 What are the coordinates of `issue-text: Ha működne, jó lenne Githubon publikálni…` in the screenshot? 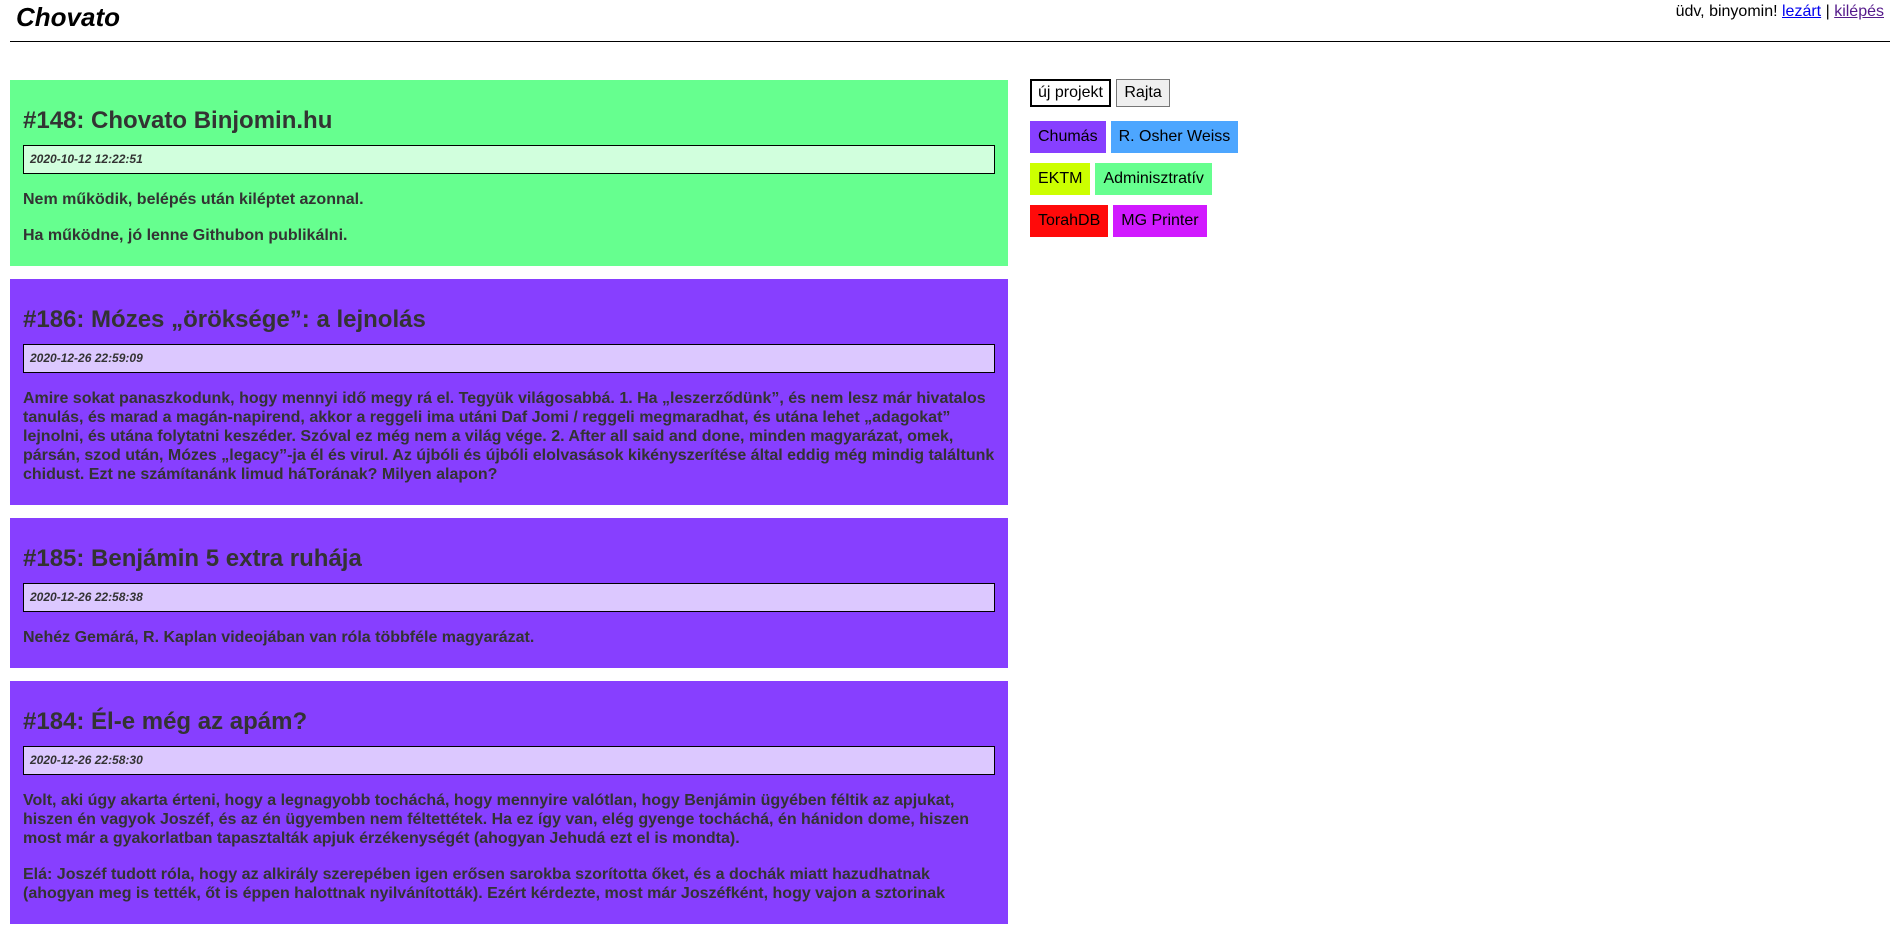 It's located at (185, 235).